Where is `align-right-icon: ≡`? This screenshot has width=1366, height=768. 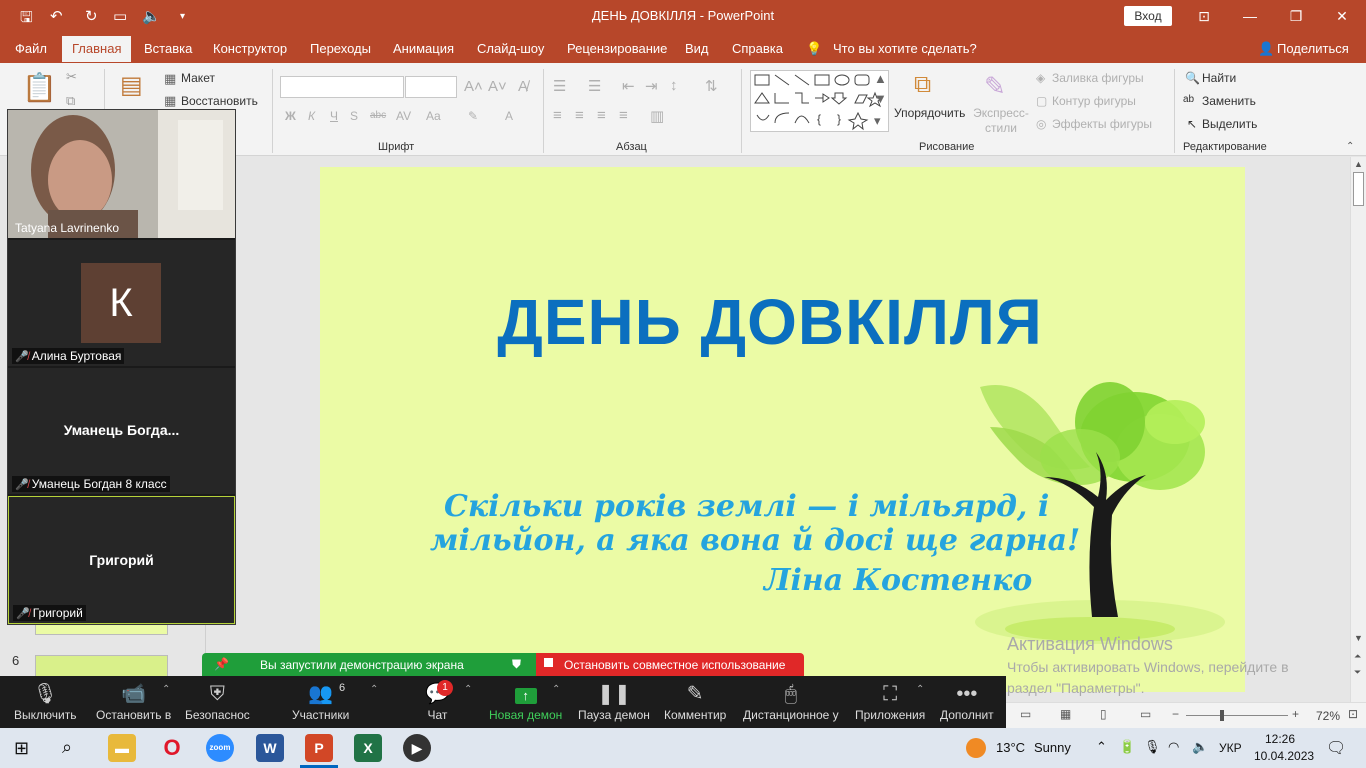 align-right-icon: ≡ is located at coordinates (601, 115).